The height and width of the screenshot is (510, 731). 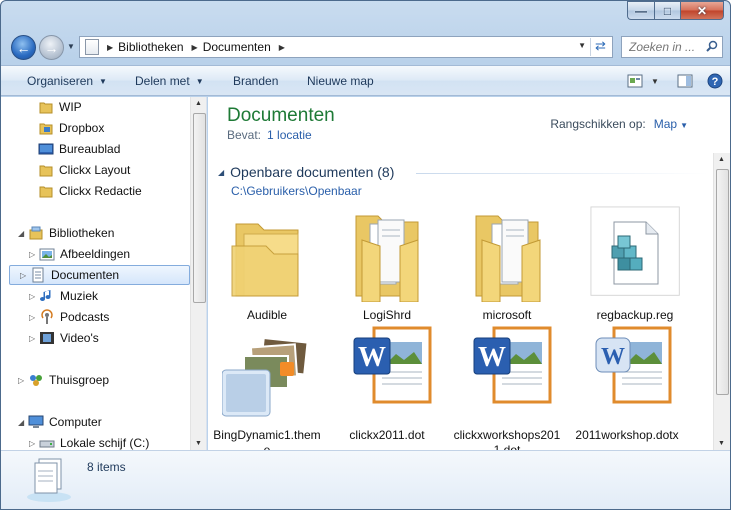 What do you see at coordinates (712, 46) in the screenshot?
I see `search-icon` at bounding box center [712, 46].